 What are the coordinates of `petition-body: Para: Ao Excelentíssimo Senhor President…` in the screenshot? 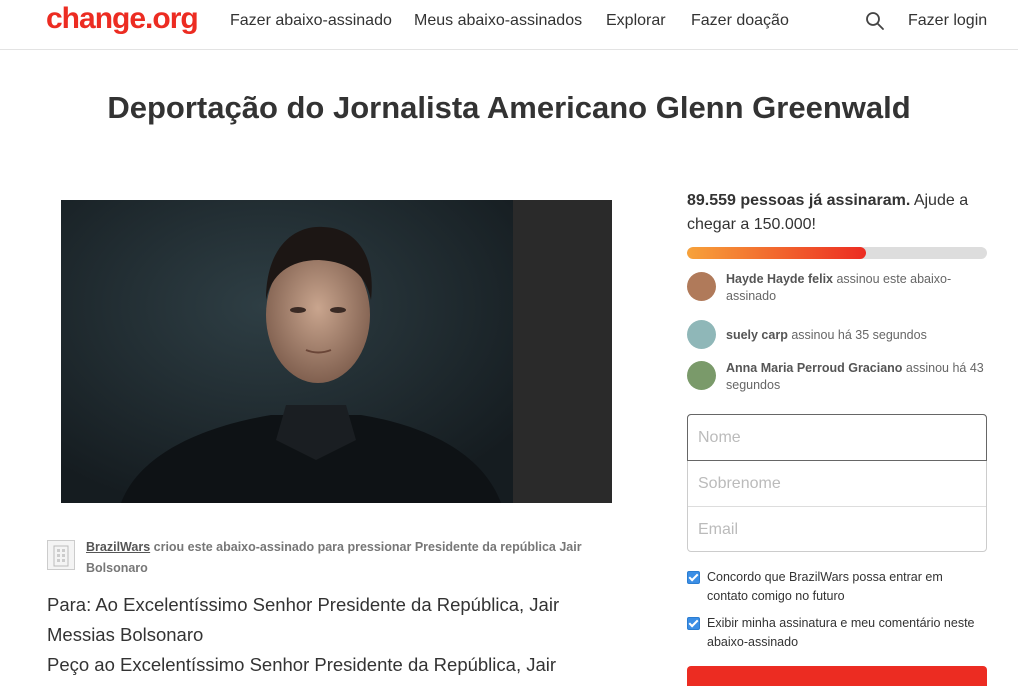 It's located at (327, 635).